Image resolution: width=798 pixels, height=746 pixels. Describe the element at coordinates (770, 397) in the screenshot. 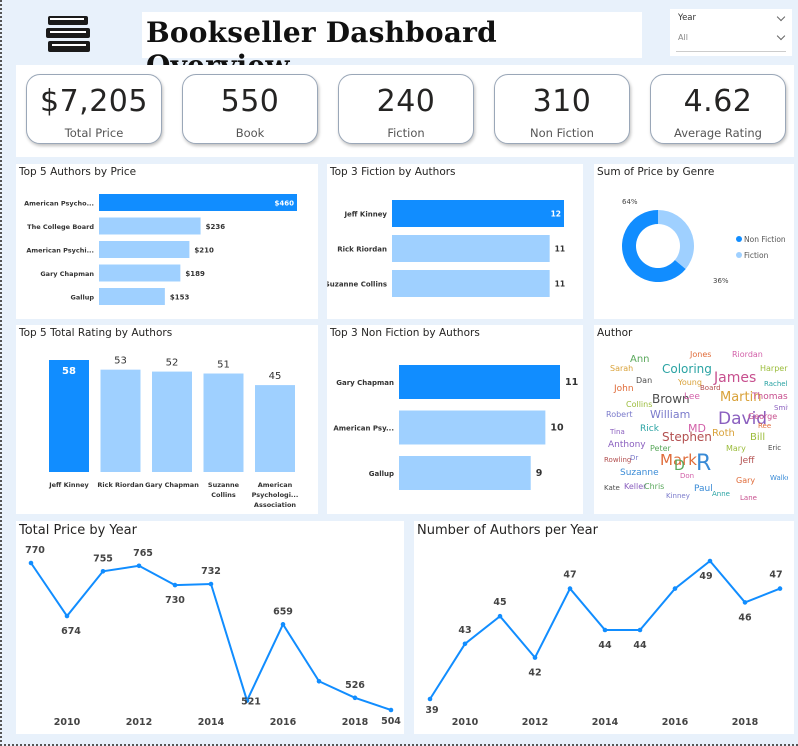

I see `cloud-word: Thomas` at that location.